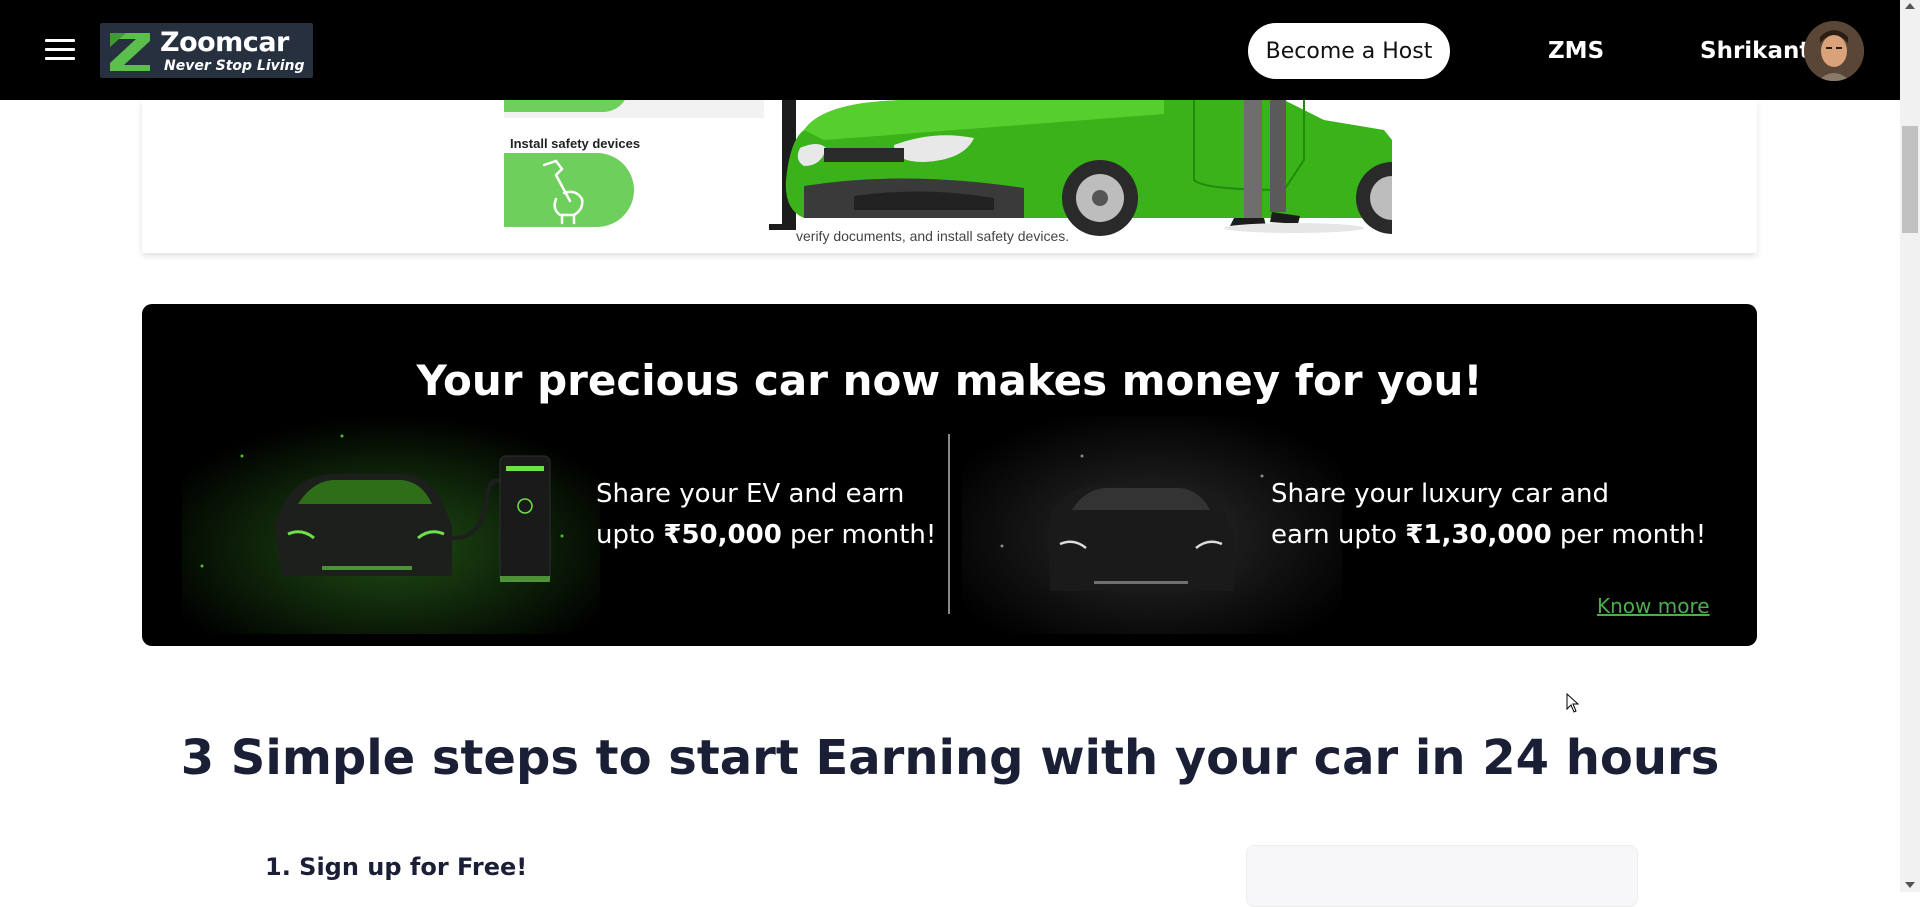  What do you see at coordinates (575, 143) in the screenshot?
I see `install-safety-label: Install safety devices` at bounding box center [575, 143].